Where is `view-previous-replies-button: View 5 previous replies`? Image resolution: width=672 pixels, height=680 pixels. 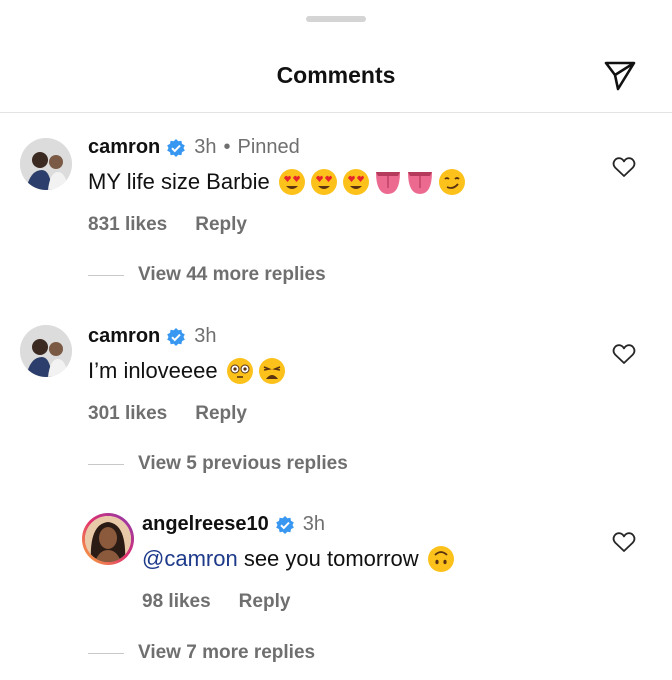 view-previous-replies-button: View 5 previous replies is located at coordinates (218, 464).